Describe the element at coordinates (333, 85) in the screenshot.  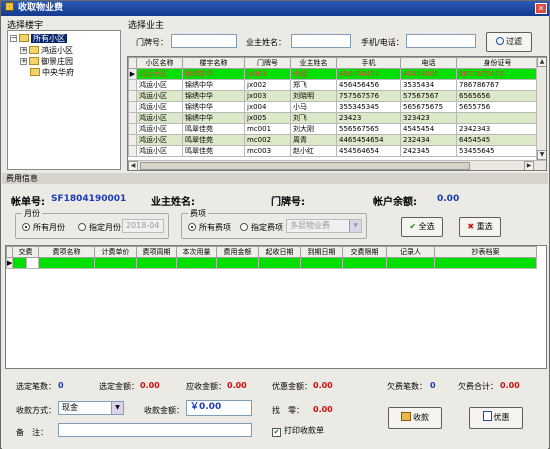
I see `table-row: 鸿运小区 锦绣中华 jx002 郑飞 456456456 3535434 786786767` at that location.